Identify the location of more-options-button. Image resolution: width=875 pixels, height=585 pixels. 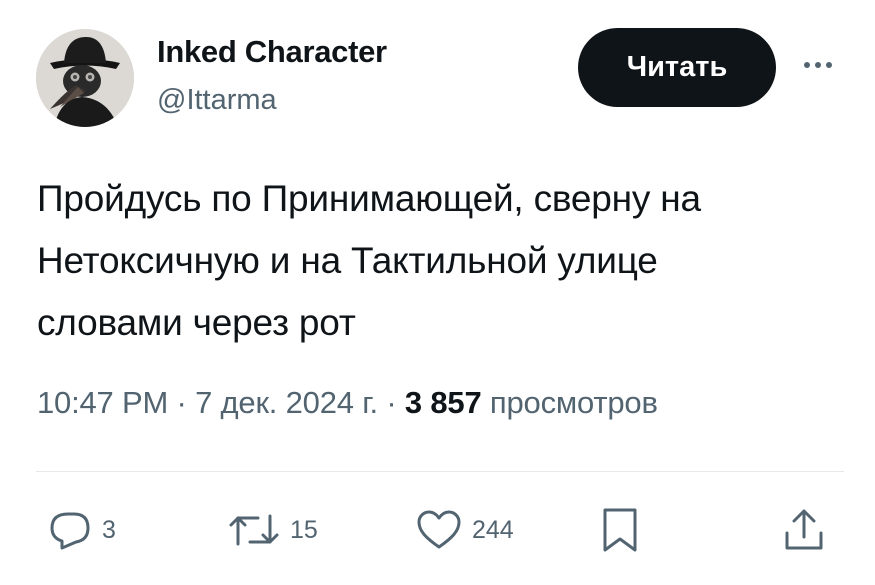
(818, 65).